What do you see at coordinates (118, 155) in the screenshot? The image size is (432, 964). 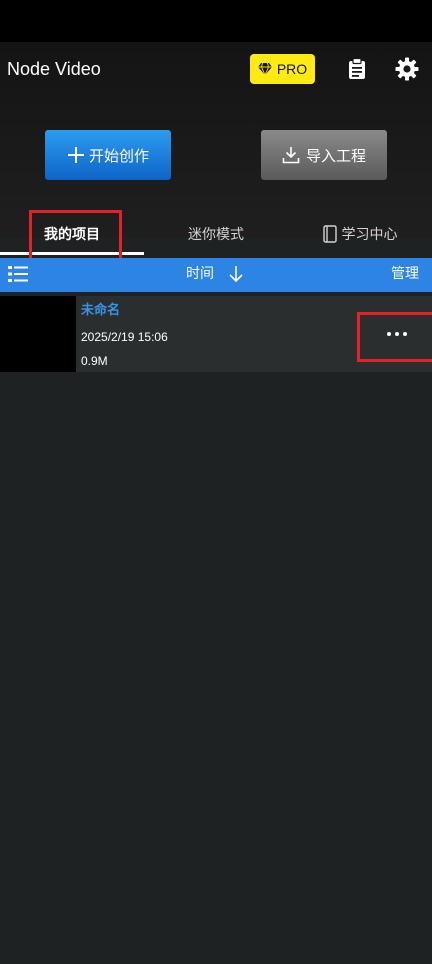 I see `start-create-label: 开始创作` at bounding box center [118, 155].